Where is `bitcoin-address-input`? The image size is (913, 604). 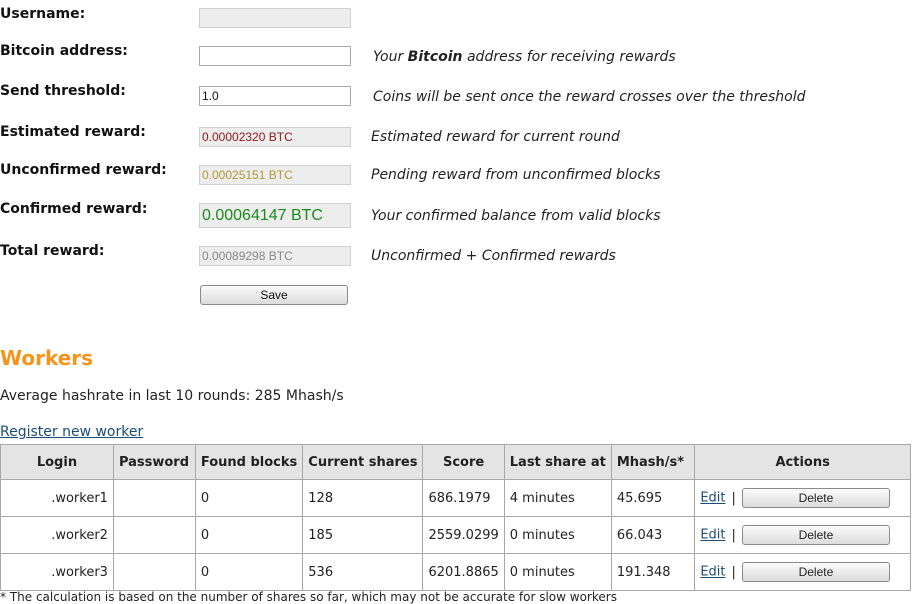
bitcoin-address-input is located at coordinates (275, 56).